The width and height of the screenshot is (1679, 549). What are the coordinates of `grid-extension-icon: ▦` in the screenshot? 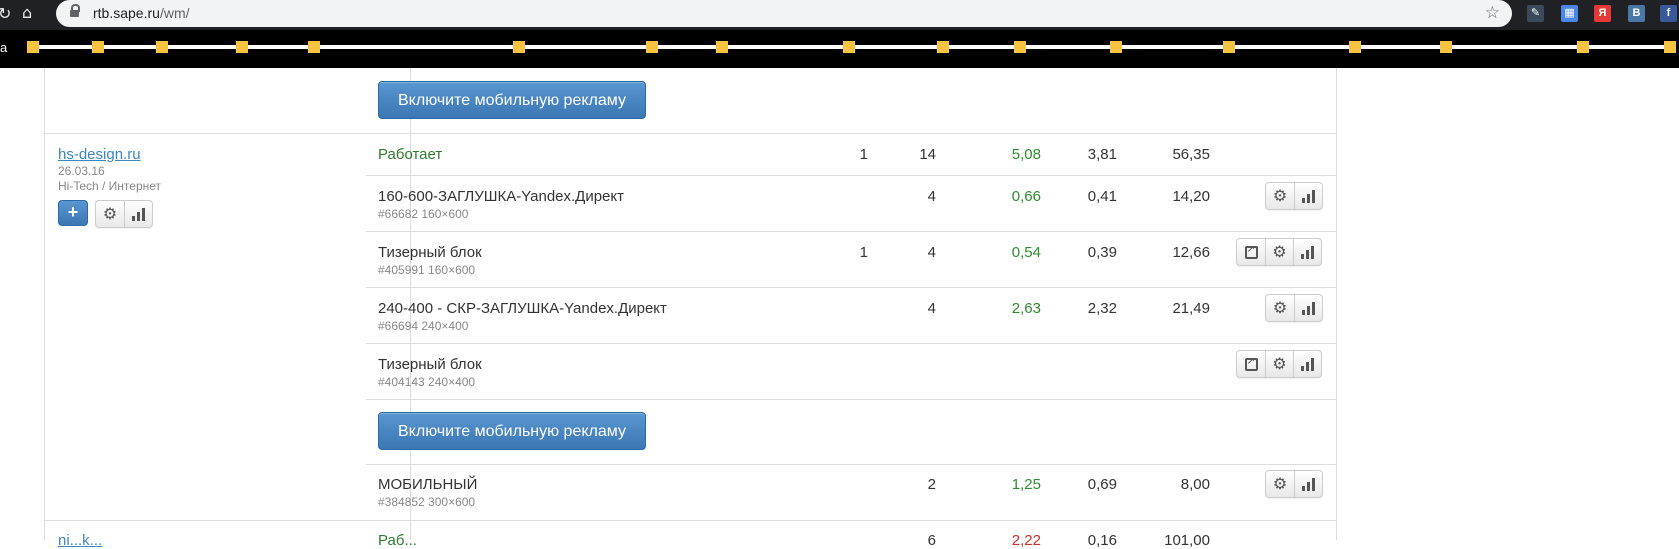 It's located at (1569, 13).